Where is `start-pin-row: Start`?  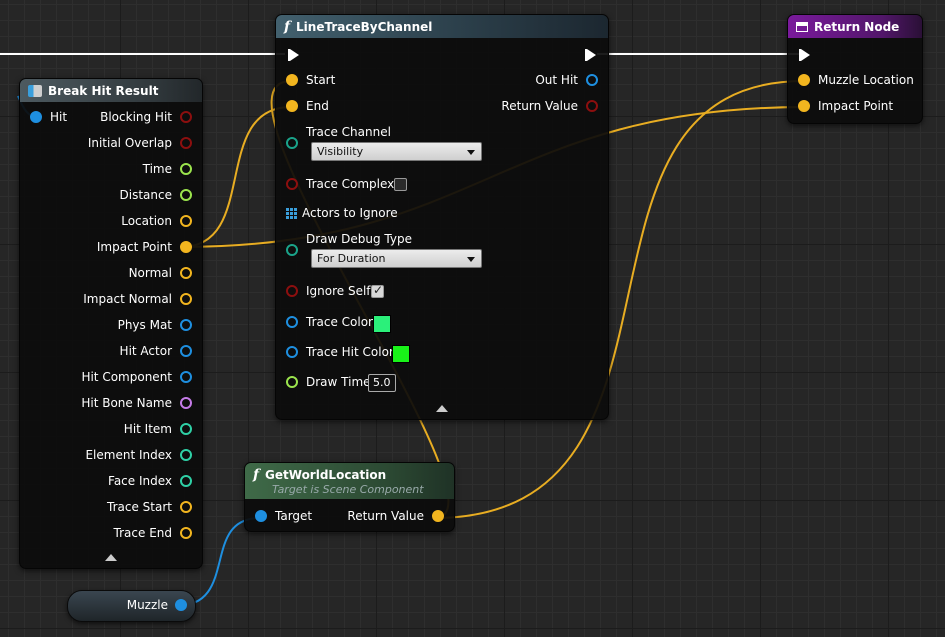
start-pin-row: Start is located at coordinates (310, 80).